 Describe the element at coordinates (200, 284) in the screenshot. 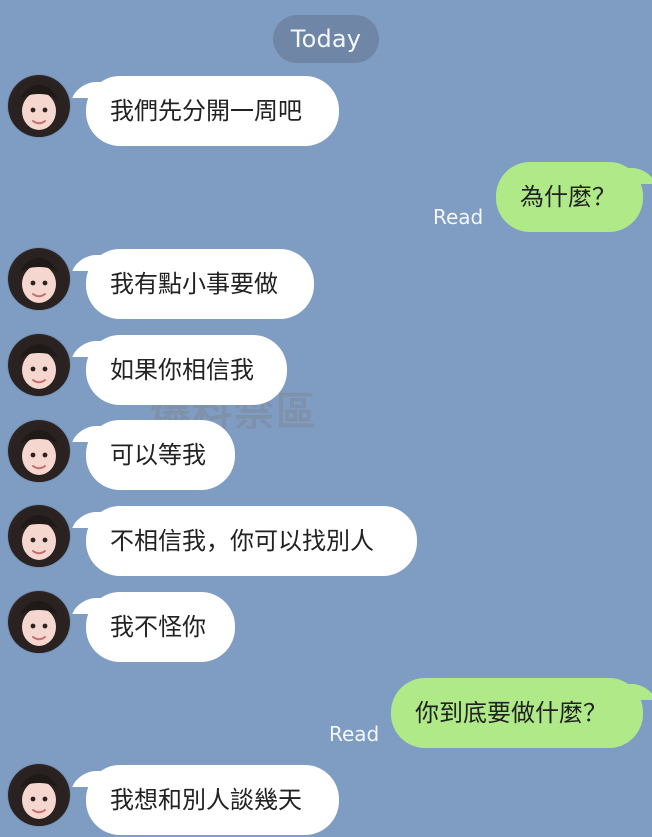

I see `message-bubble-incoming: 我有點小事要做` at that location.